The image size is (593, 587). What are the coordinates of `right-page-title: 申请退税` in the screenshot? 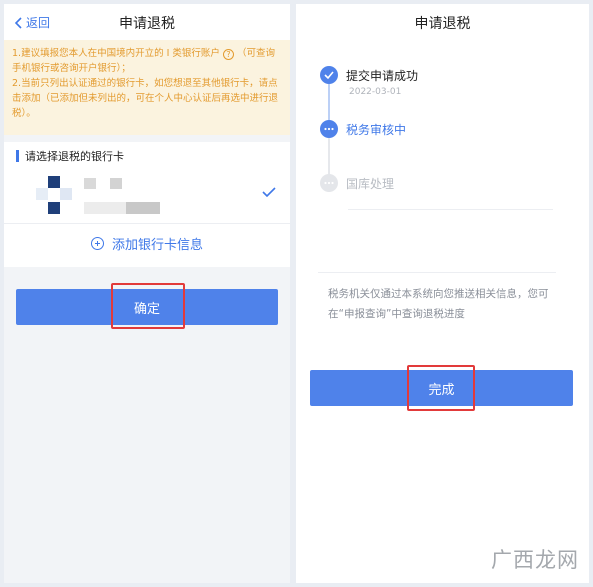 It's located at (442, 24).